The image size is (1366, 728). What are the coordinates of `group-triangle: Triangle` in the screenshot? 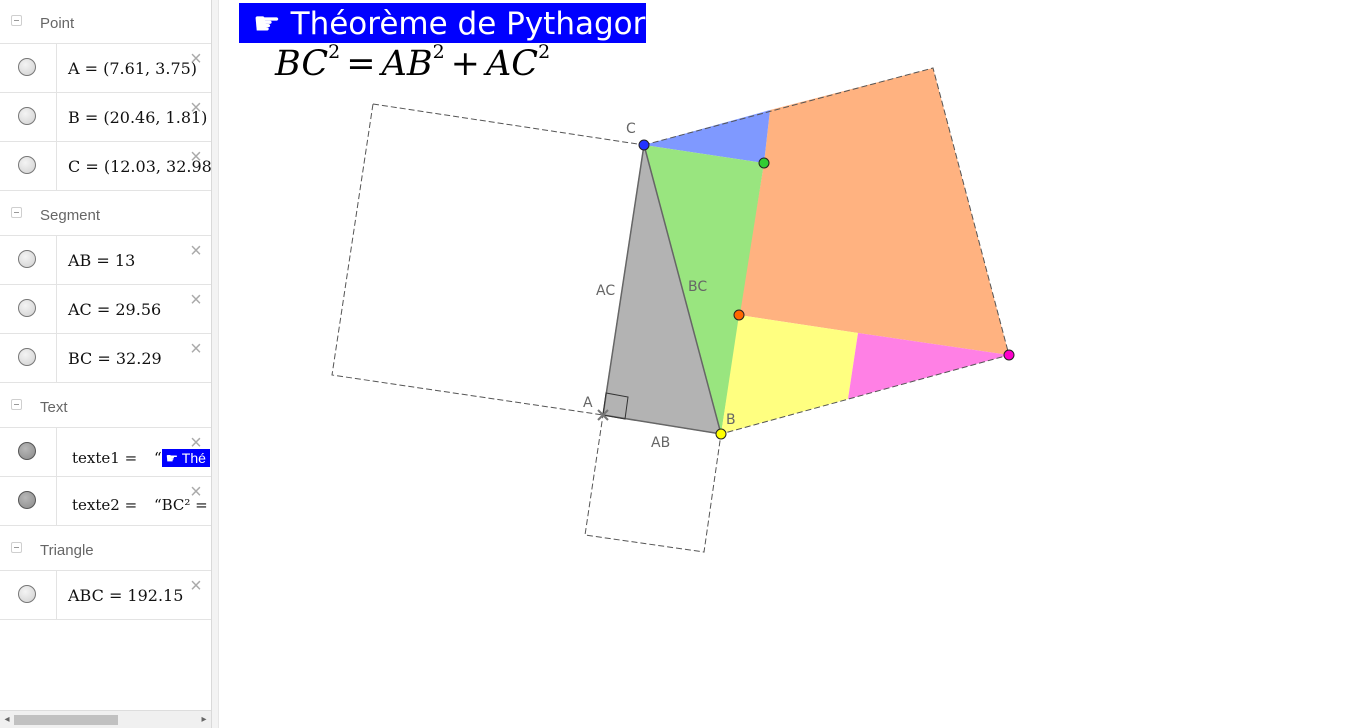 It's located at (105, 549).